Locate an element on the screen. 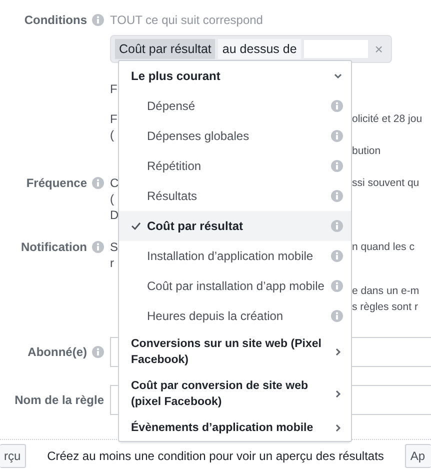  menu-item: Coût par résultat is located at coordinates (235, 226).